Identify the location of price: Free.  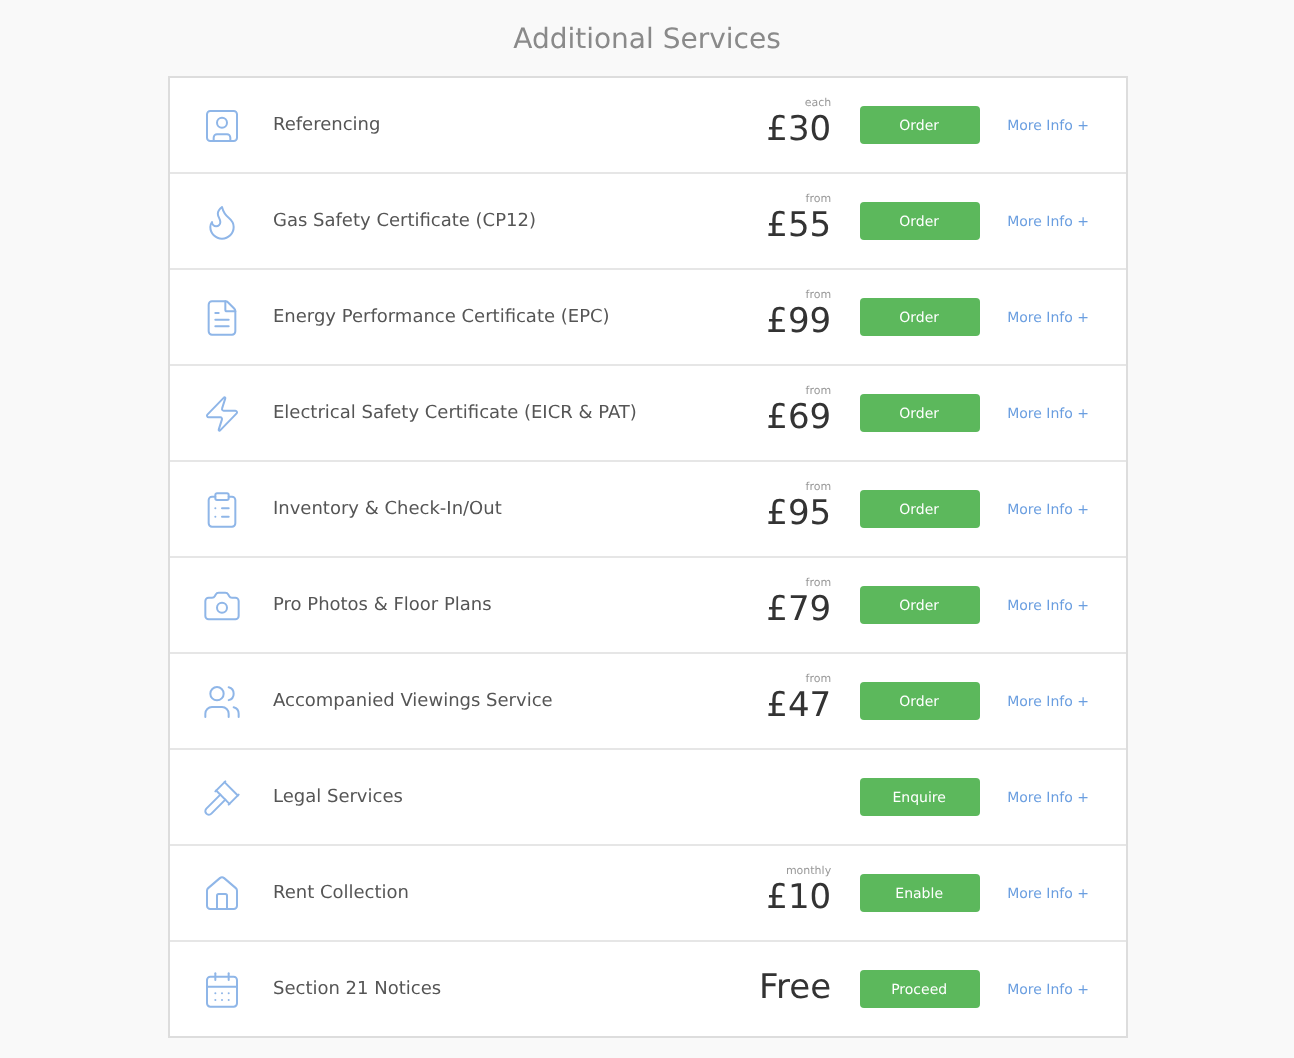
(795, 989).